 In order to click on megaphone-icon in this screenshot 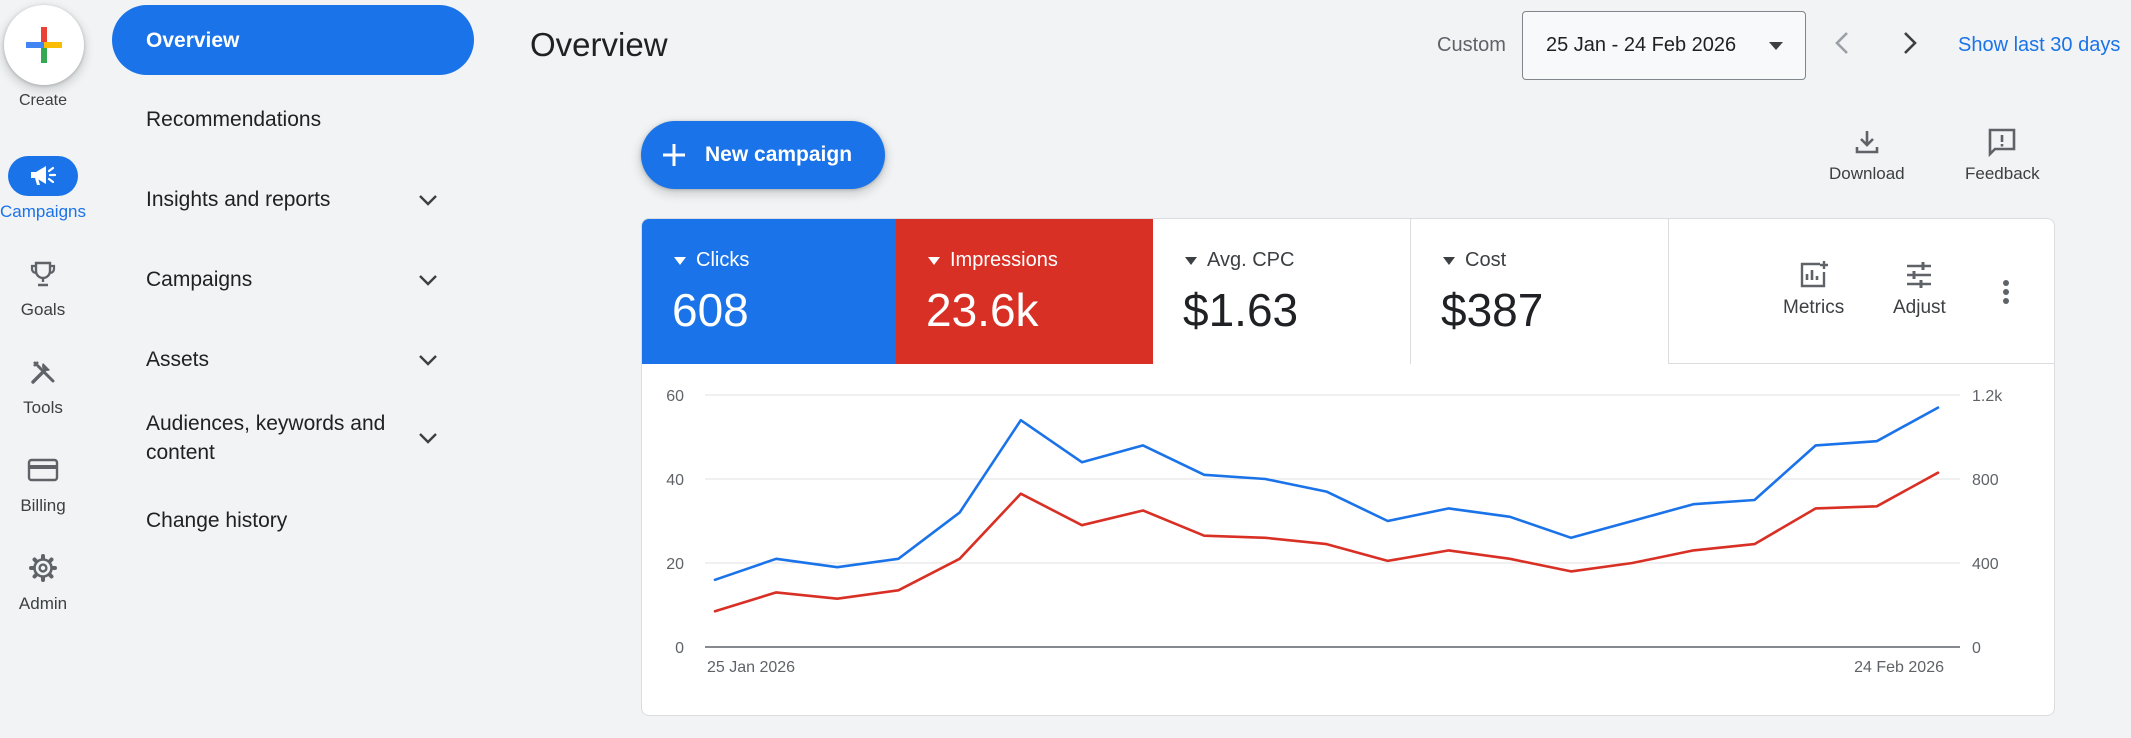, I will do `click(44, 175)`.